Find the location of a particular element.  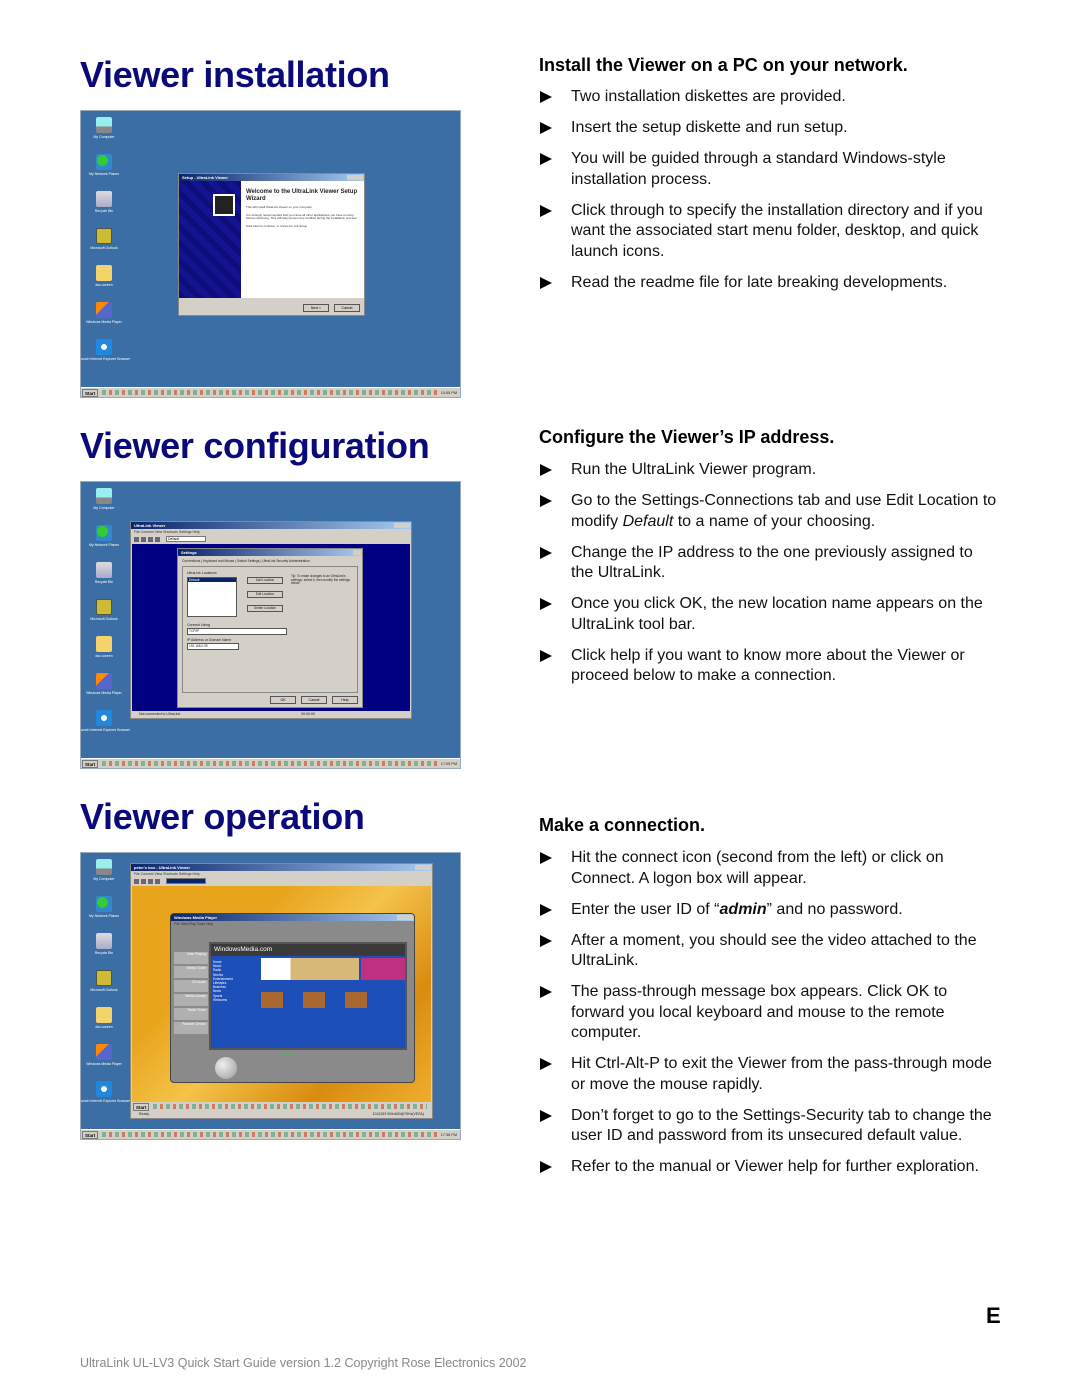

taskbar: Start 10:55 PM is located at coordinates (270, 392).